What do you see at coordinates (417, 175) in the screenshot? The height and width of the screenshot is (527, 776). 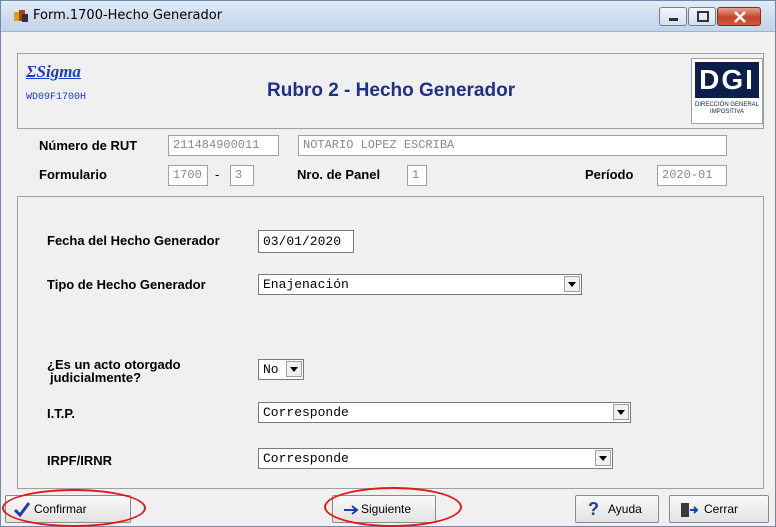 I see `panel-field: 1` at bounding box center [417, 175].